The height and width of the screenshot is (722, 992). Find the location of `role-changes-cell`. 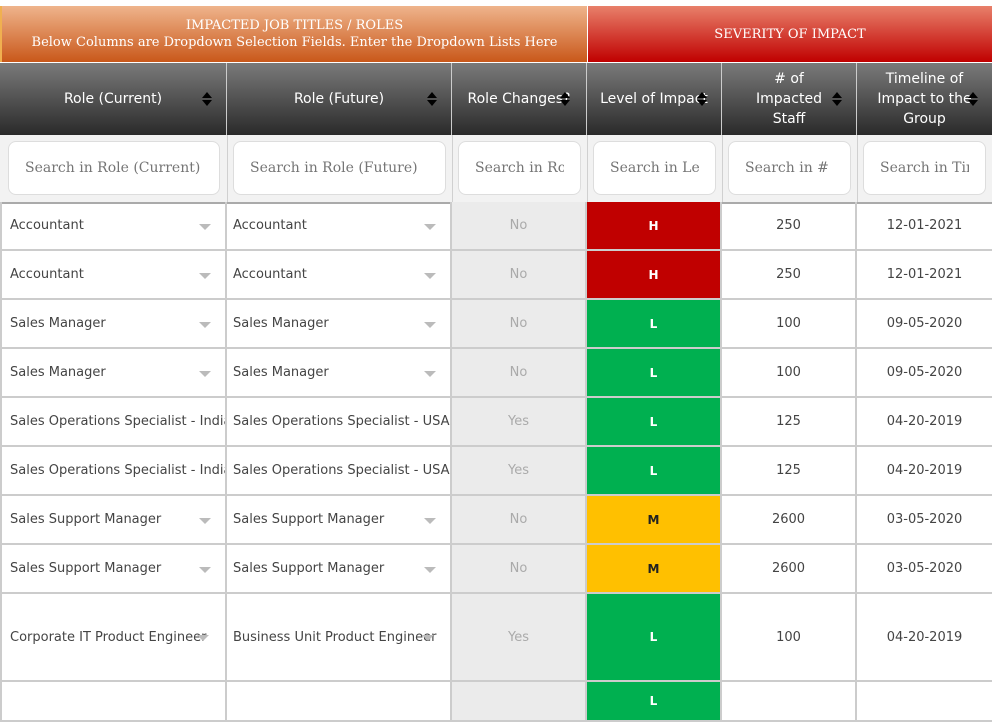

role-changes-cell is located at coordinates (519, 701).